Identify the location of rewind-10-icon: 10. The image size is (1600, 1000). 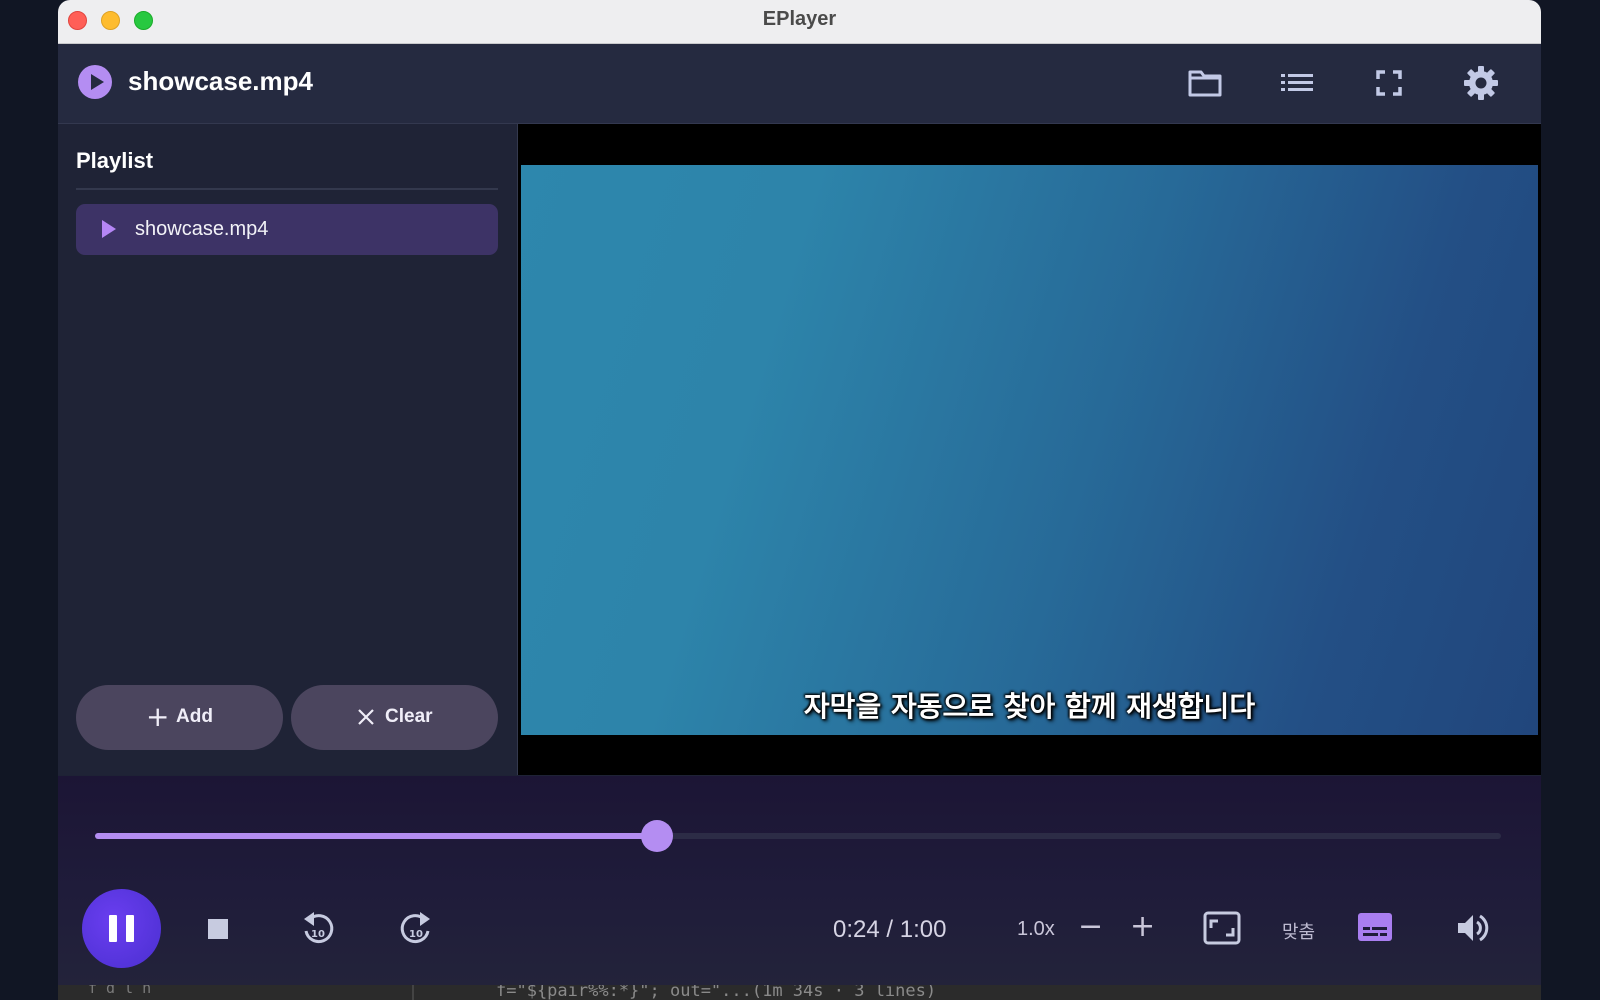
(318, 929).